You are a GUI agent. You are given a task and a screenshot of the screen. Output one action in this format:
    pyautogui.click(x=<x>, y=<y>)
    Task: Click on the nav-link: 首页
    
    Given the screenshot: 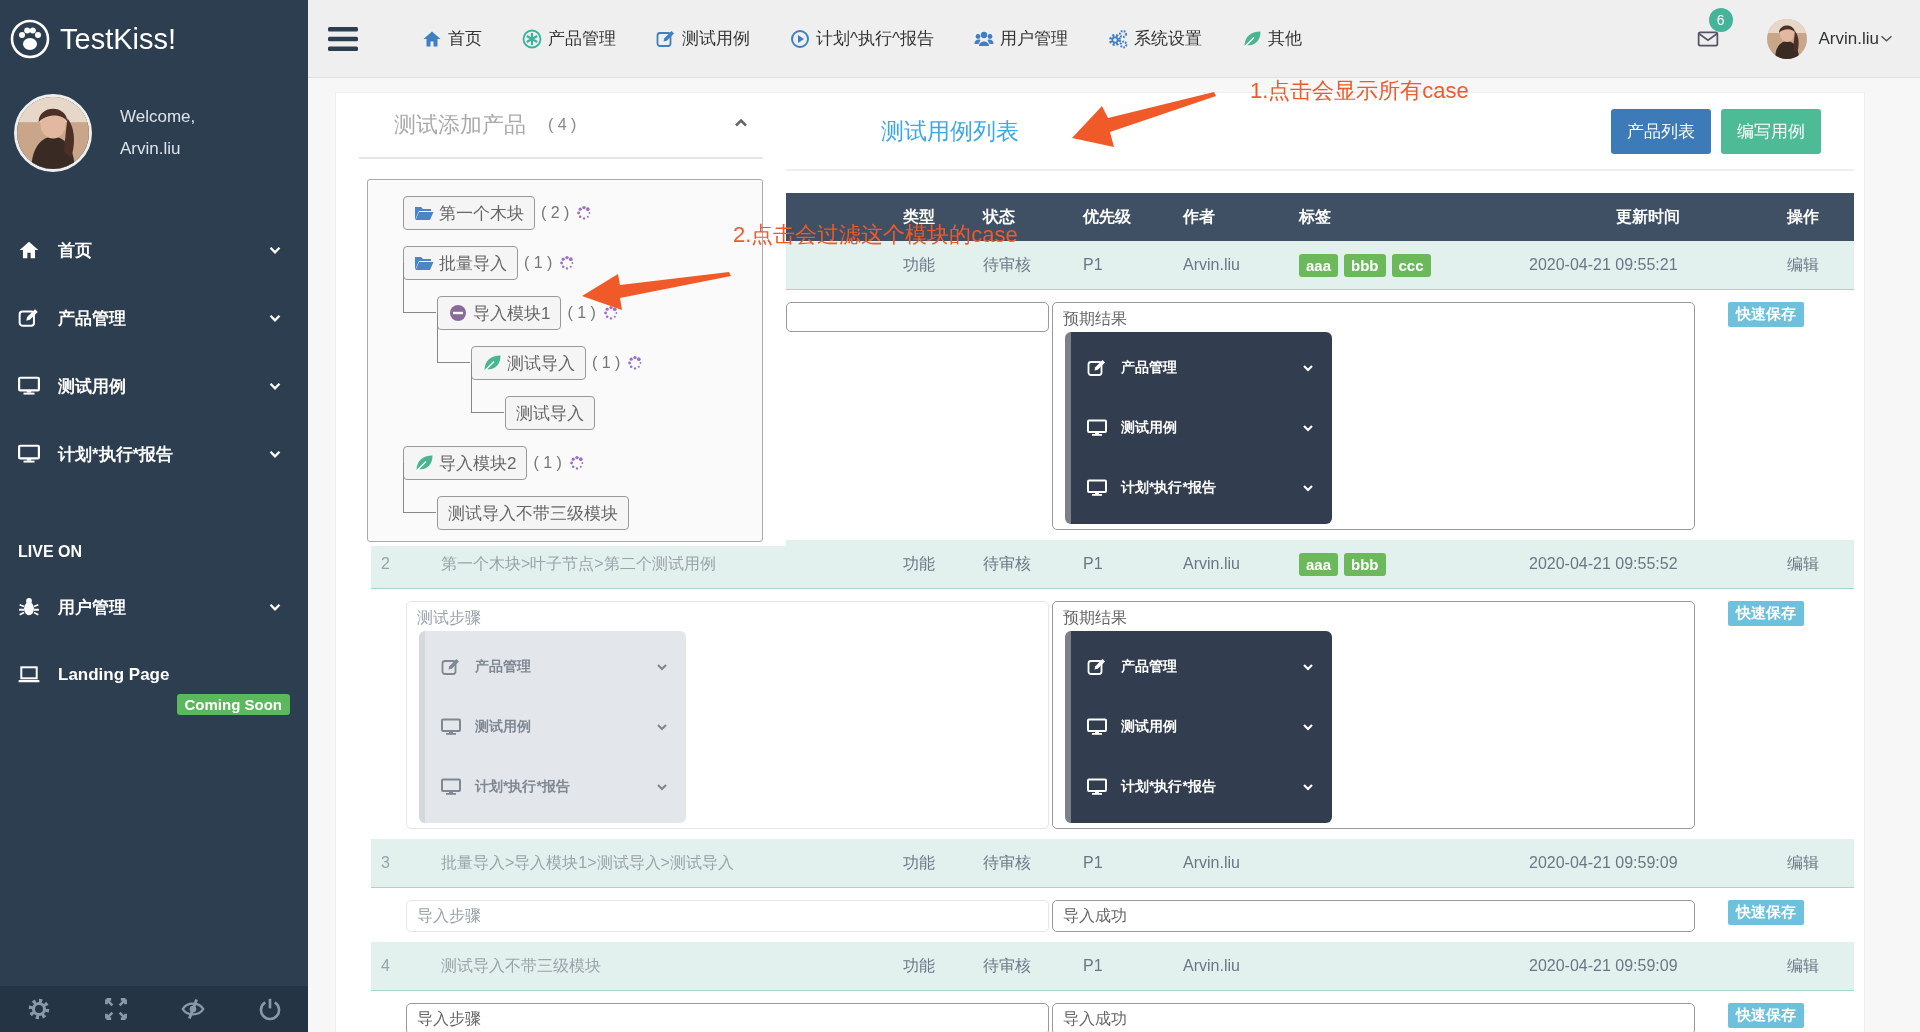 What is the action you would take?
    pyautogui.click(x=452, y=38)
    